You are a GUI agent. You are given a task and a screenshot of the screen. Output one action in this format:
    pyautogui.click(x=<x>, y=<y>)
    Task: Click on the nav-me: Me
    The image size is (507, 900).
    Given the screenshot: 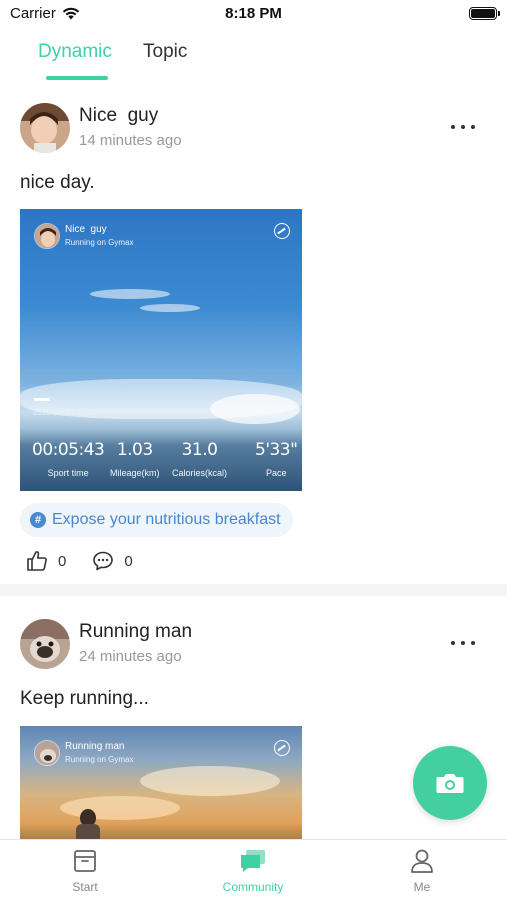 What is the action you would take?
    pyautogui.click(x=422, y=871)
    